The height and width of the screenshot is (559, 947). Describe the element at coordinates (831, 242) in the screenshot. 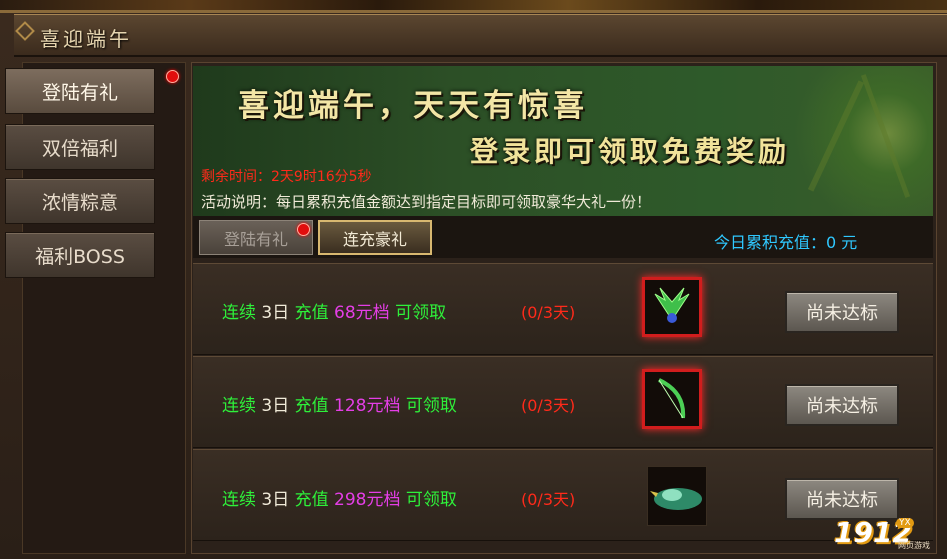

I see `today-recharge-value: 0` at that location.